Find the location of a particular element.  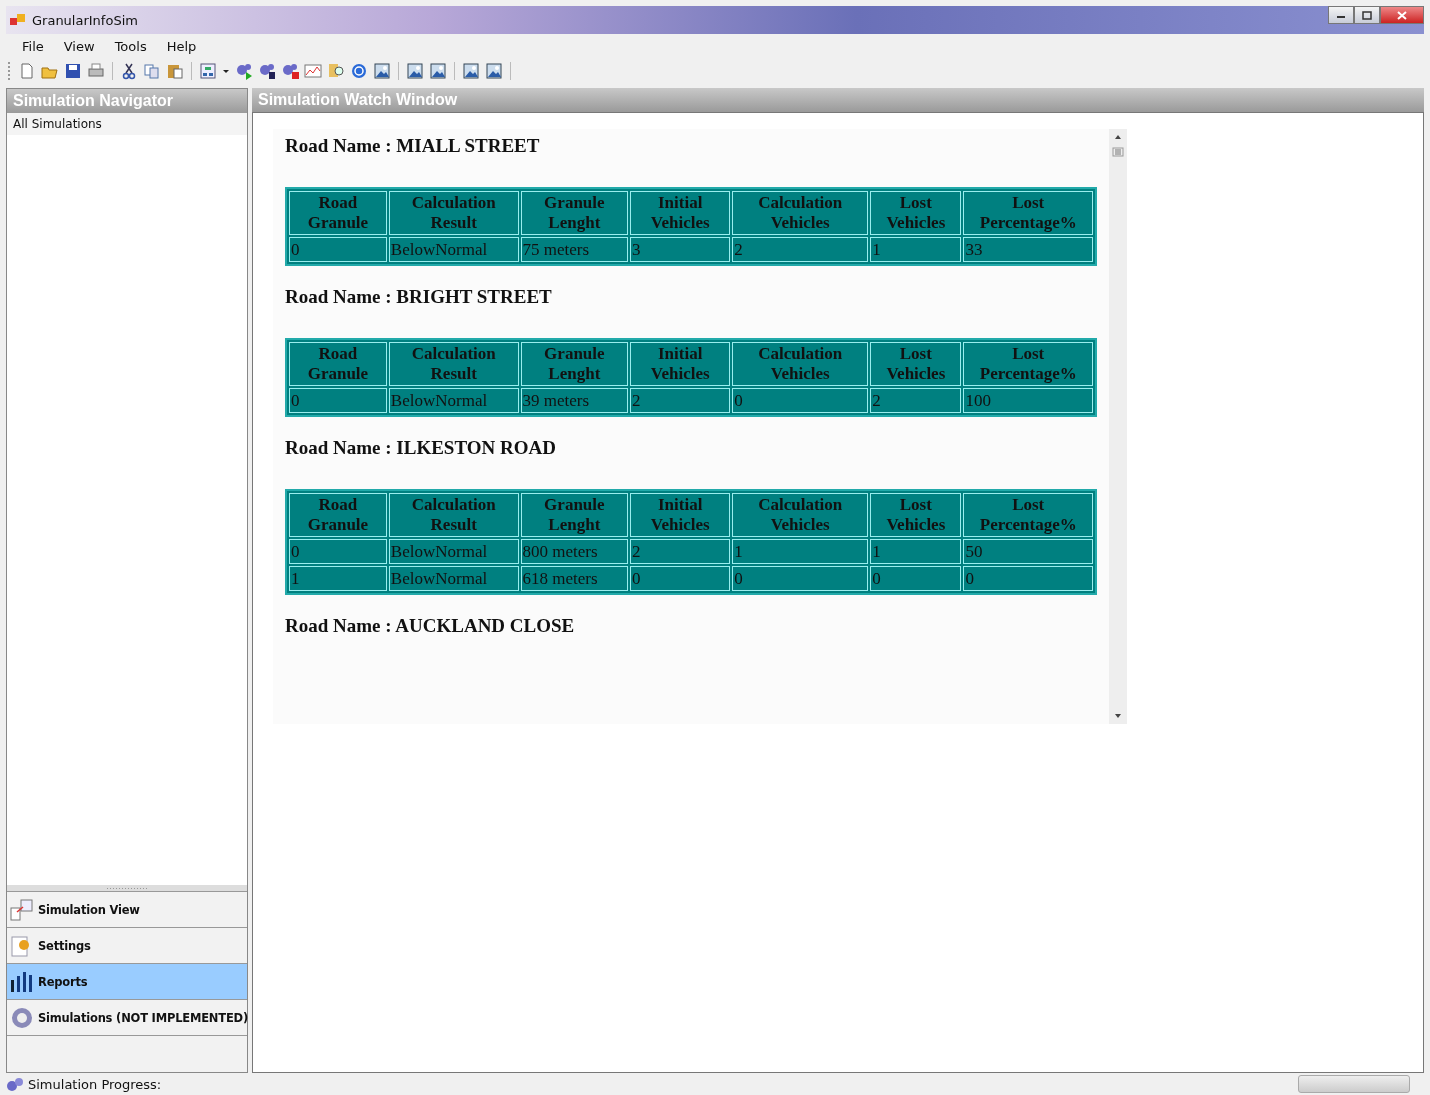

save-icon is located at coordinates (73, 71).